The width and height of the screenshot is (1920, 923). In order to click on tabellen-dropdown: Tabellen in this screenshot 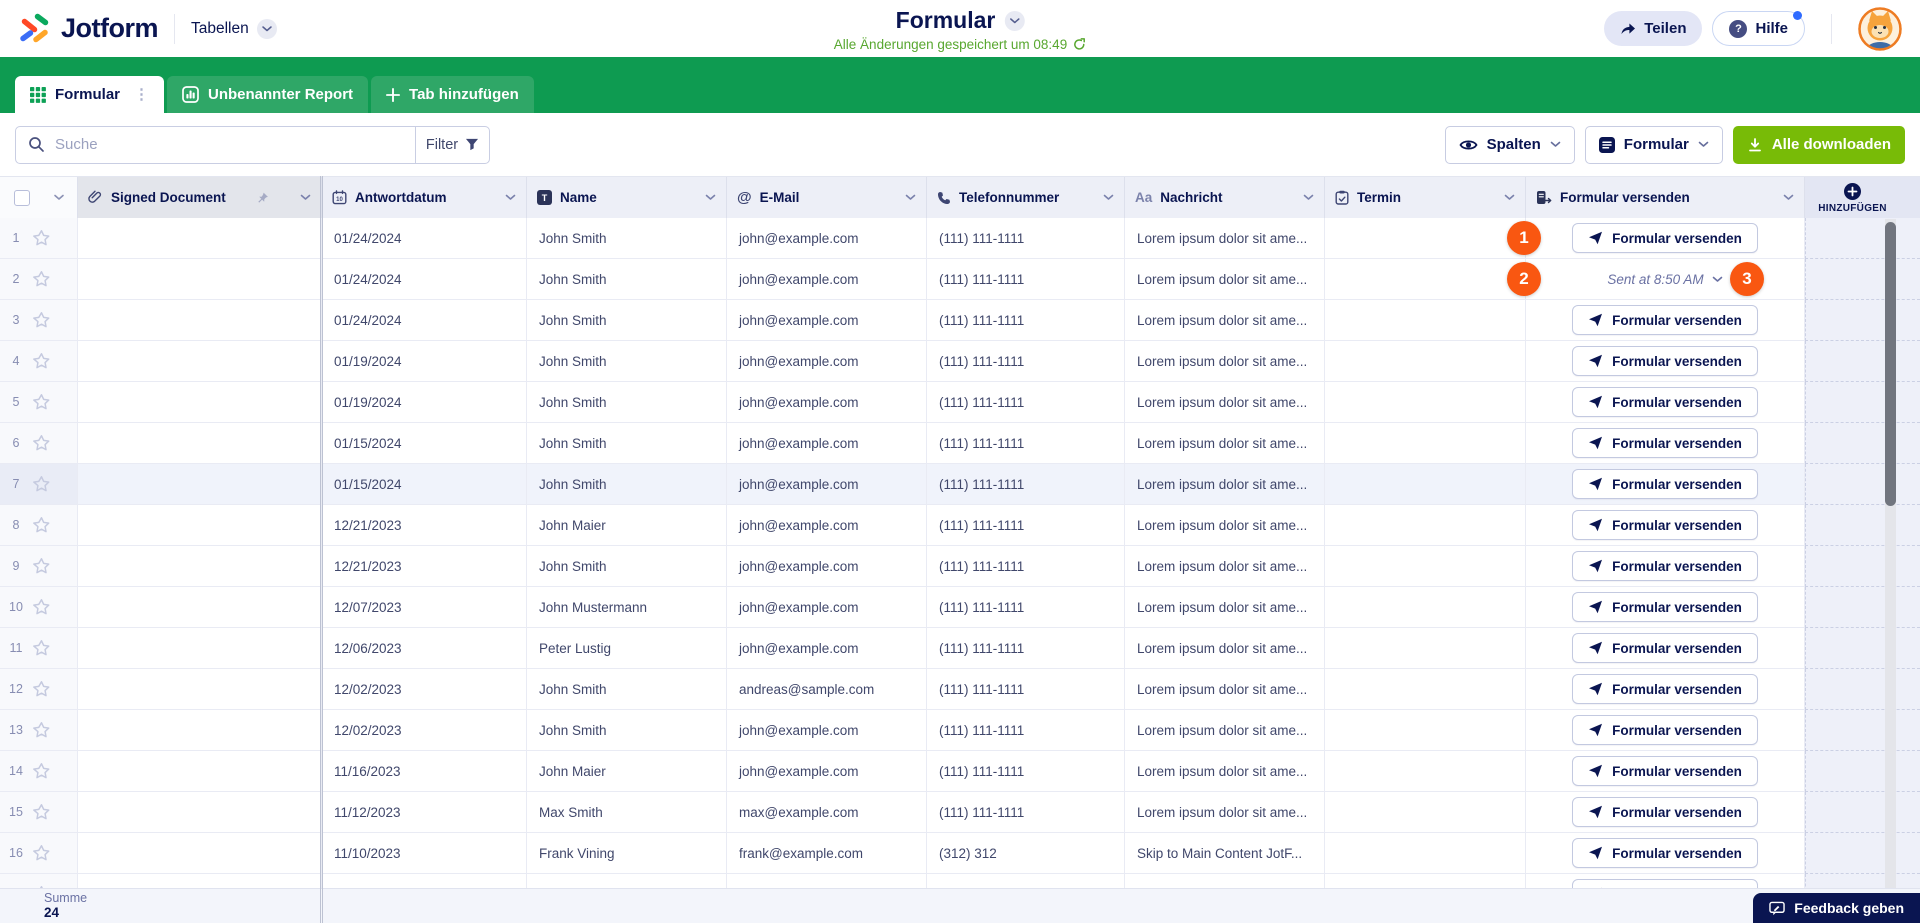, I will do `click(234, 28)`.